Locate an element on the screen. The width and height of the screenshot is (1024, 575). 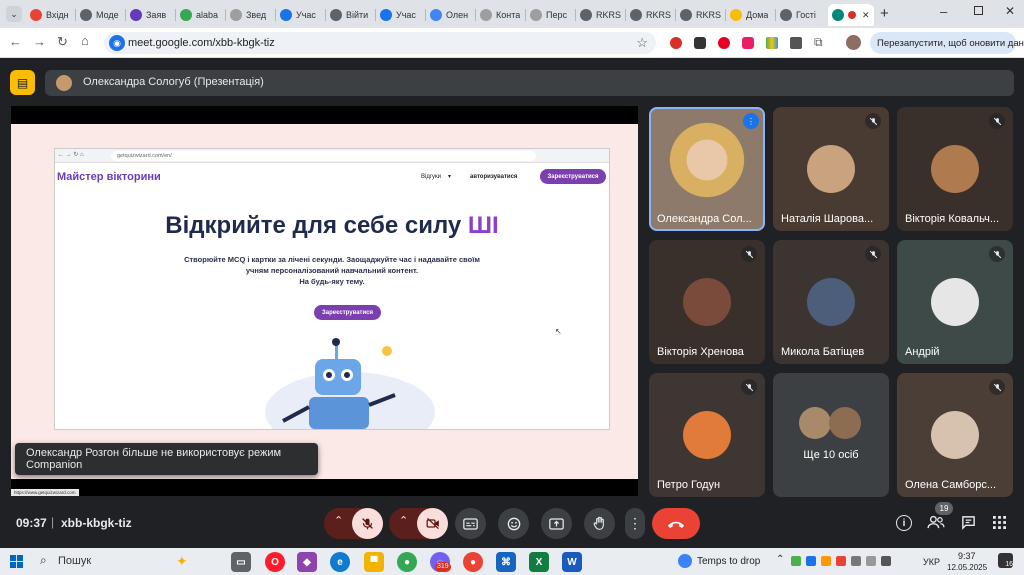
captions-button is located at coordinates (470, 523).